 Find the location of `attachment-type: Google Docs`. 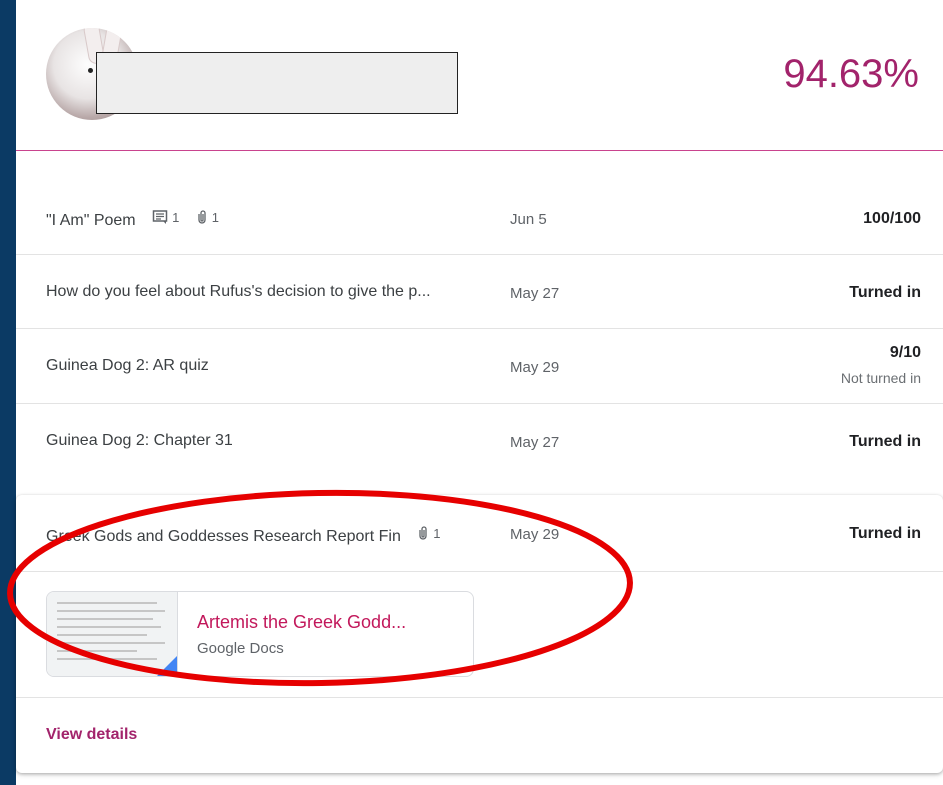

attachment-type: Google Docs is located at coordinates (240, 648).